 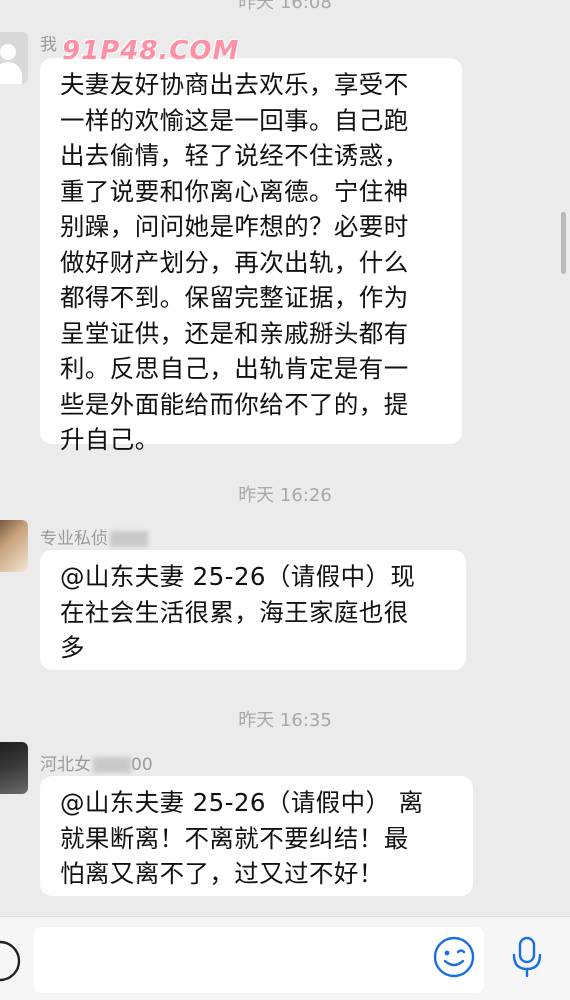 What do you see at coordinates (48, 45) in the screenshot?
I see `sender-name: 我` at bounding box center [48, 45].